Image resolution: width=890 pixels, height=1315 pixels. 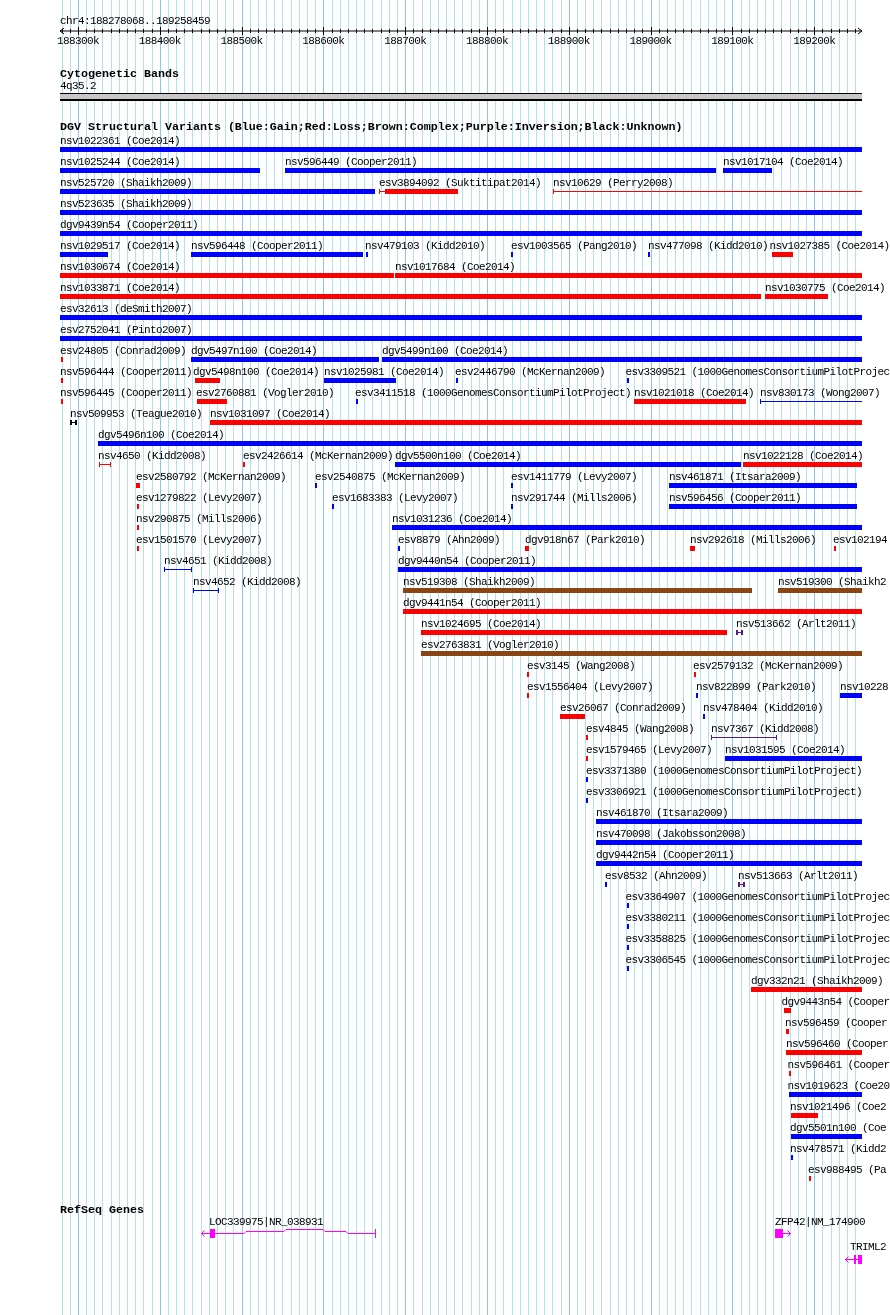 What do you see at coordinates (469, 582) in the screenshot?
I see `variant-label: nsv519308 (Shaikh2009)` at bounding box center [469, 582].